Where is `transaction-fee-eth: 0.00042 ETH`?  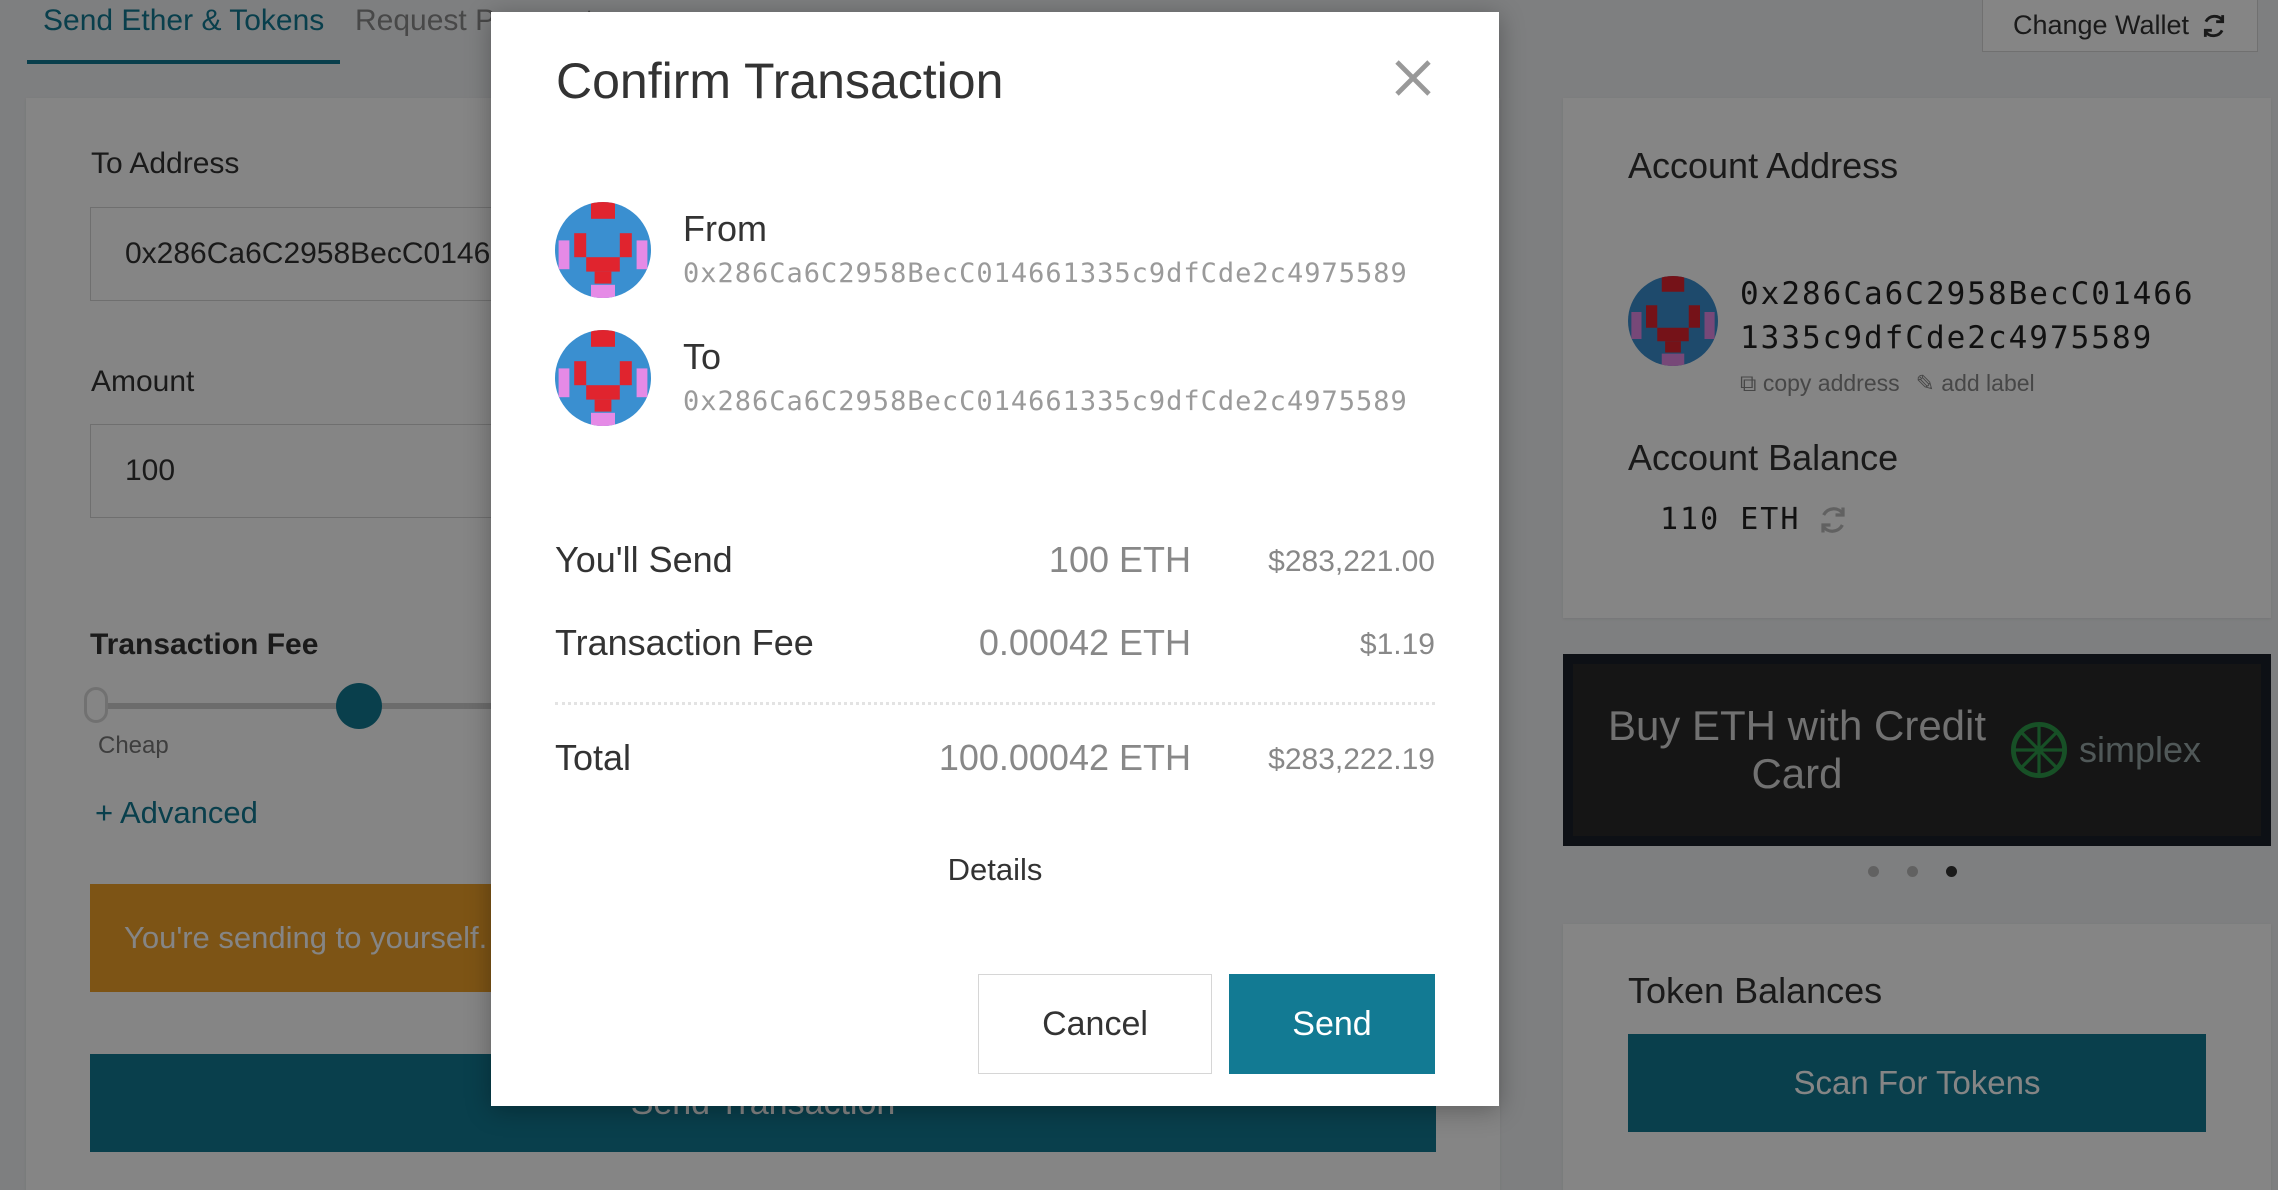
transaction-fee-eth: 0.00042 ETH is located at coordinates (1084, 642).